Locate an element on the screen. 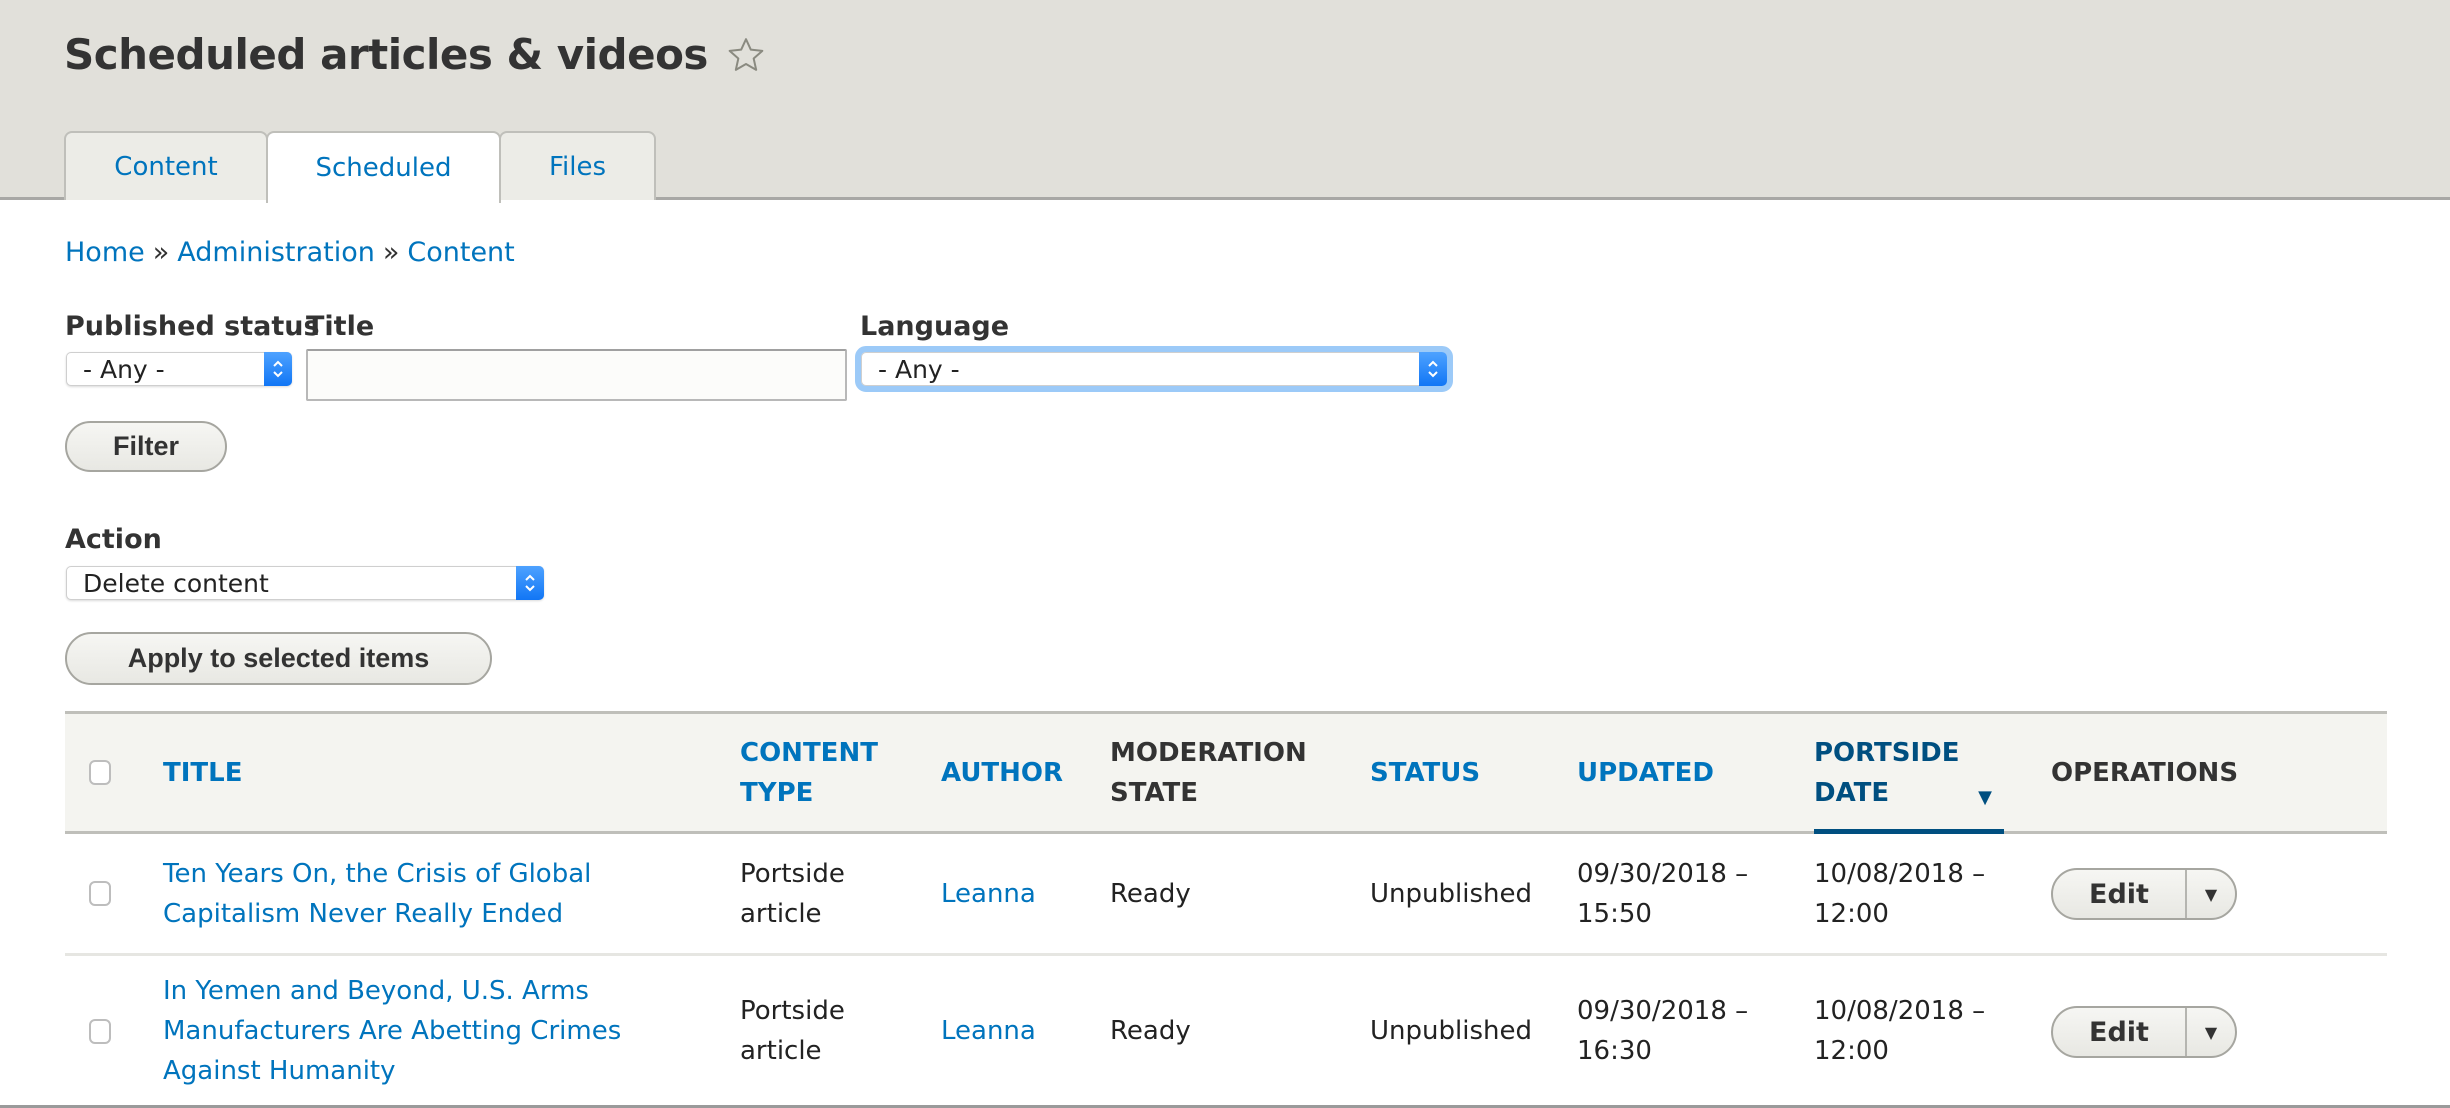 Image resolution: width=2450 pixels, height=1108 pixels. row-portside-date: 10/08/2018 – 12:00 is located at coordinates (1899, 1031).